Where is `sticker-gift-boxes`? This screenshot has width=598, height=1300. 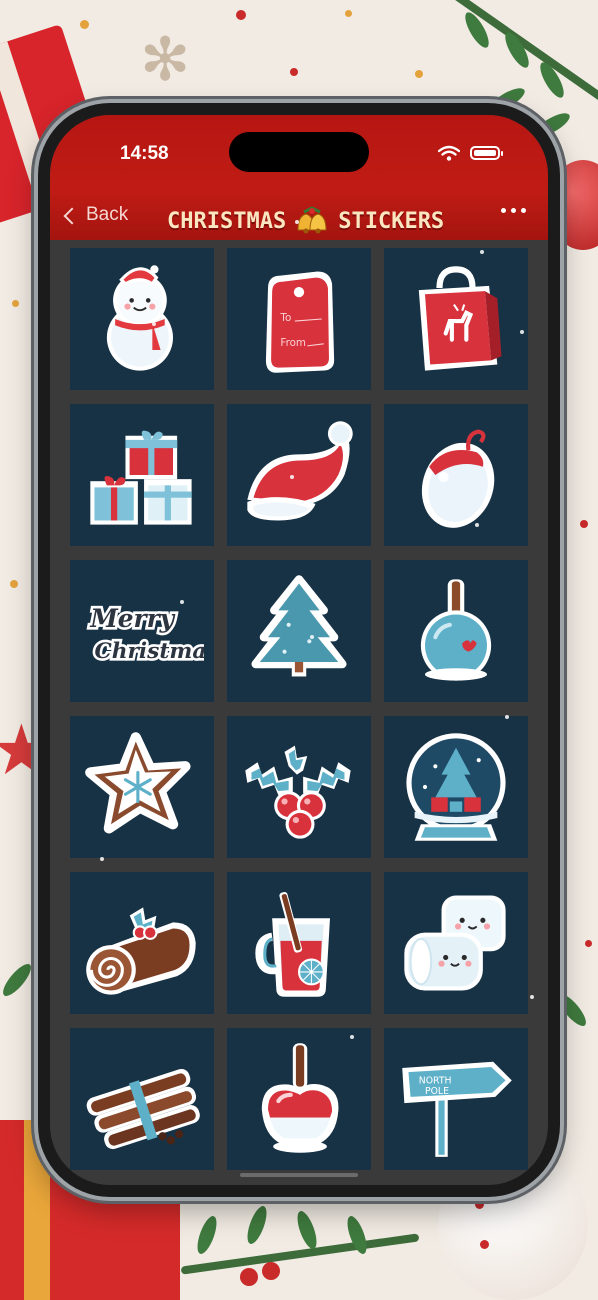
sticker-gift-boxes is located at coordinates (142, 475).